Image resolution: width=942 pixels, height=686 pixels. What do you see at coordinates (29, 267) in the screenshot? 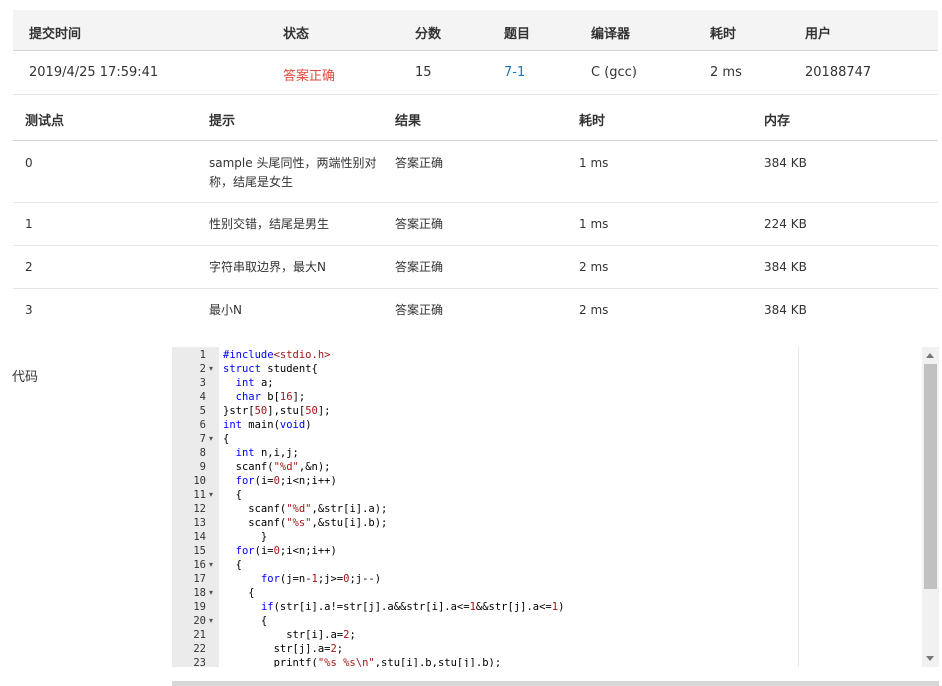
I see `testcase-id: 2` at bounding box center [29, 267].